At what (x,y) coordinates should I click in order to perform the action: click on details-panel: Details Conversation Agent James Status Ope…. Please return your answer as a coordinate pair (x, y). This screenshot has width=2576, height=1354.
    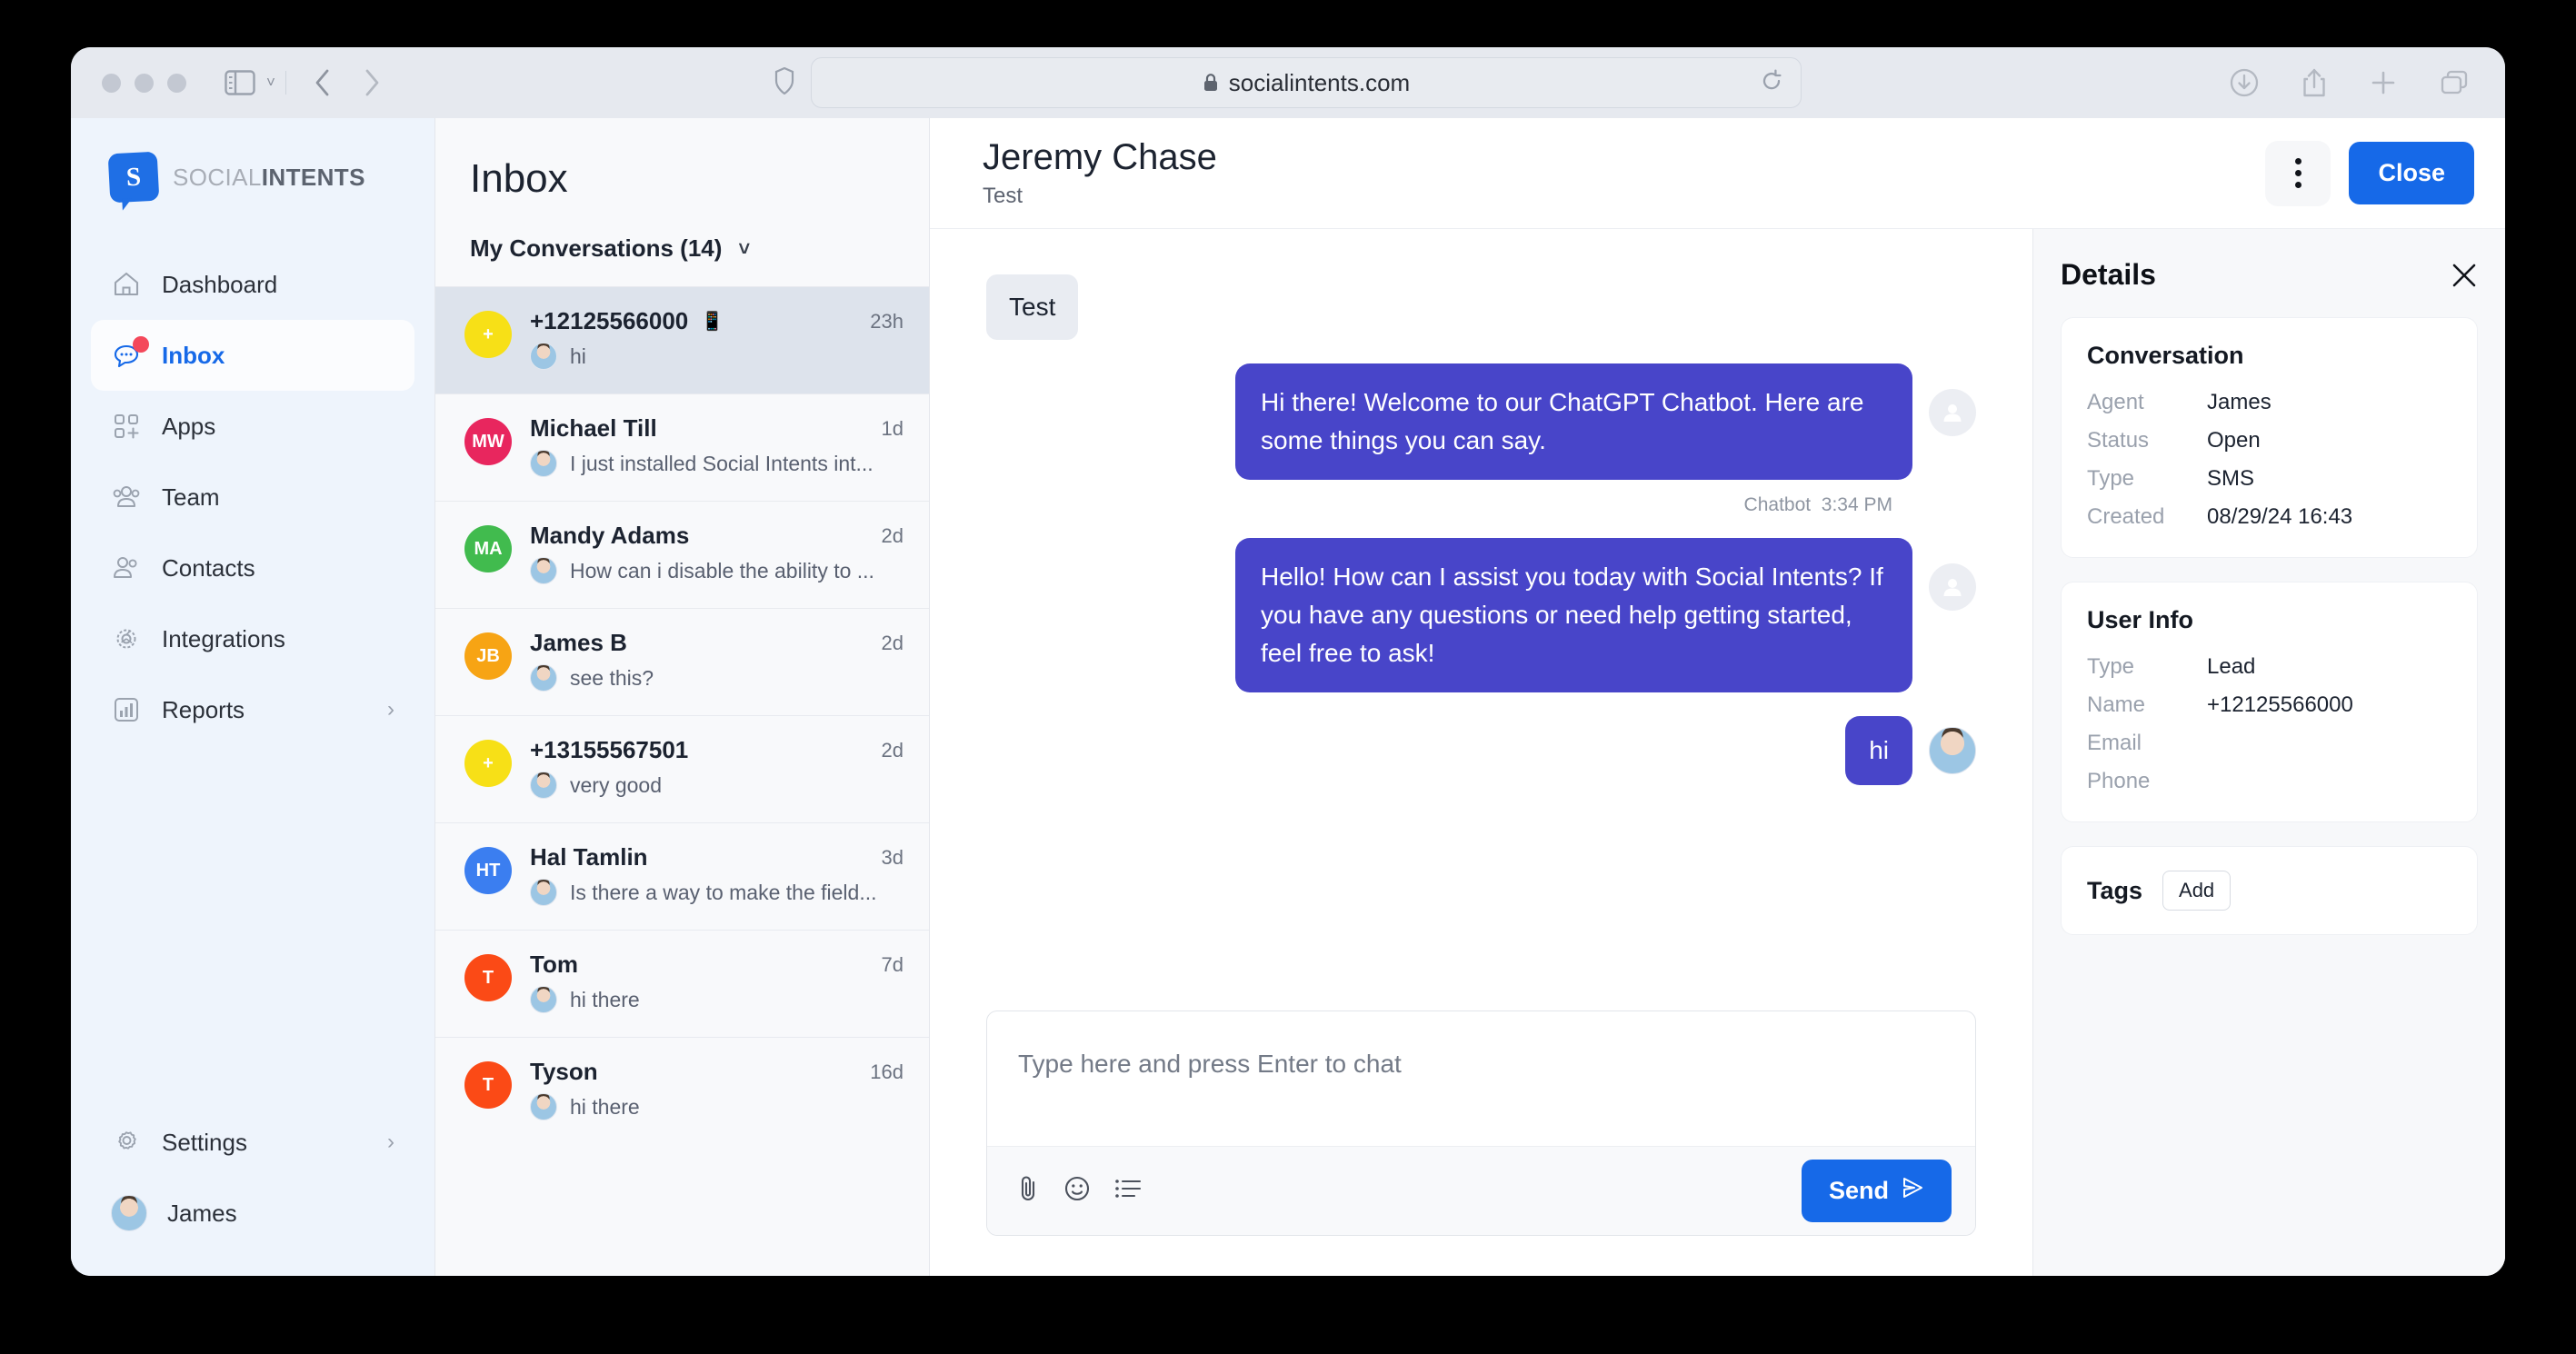
    Looking at the image, I should click on (2268, 752).